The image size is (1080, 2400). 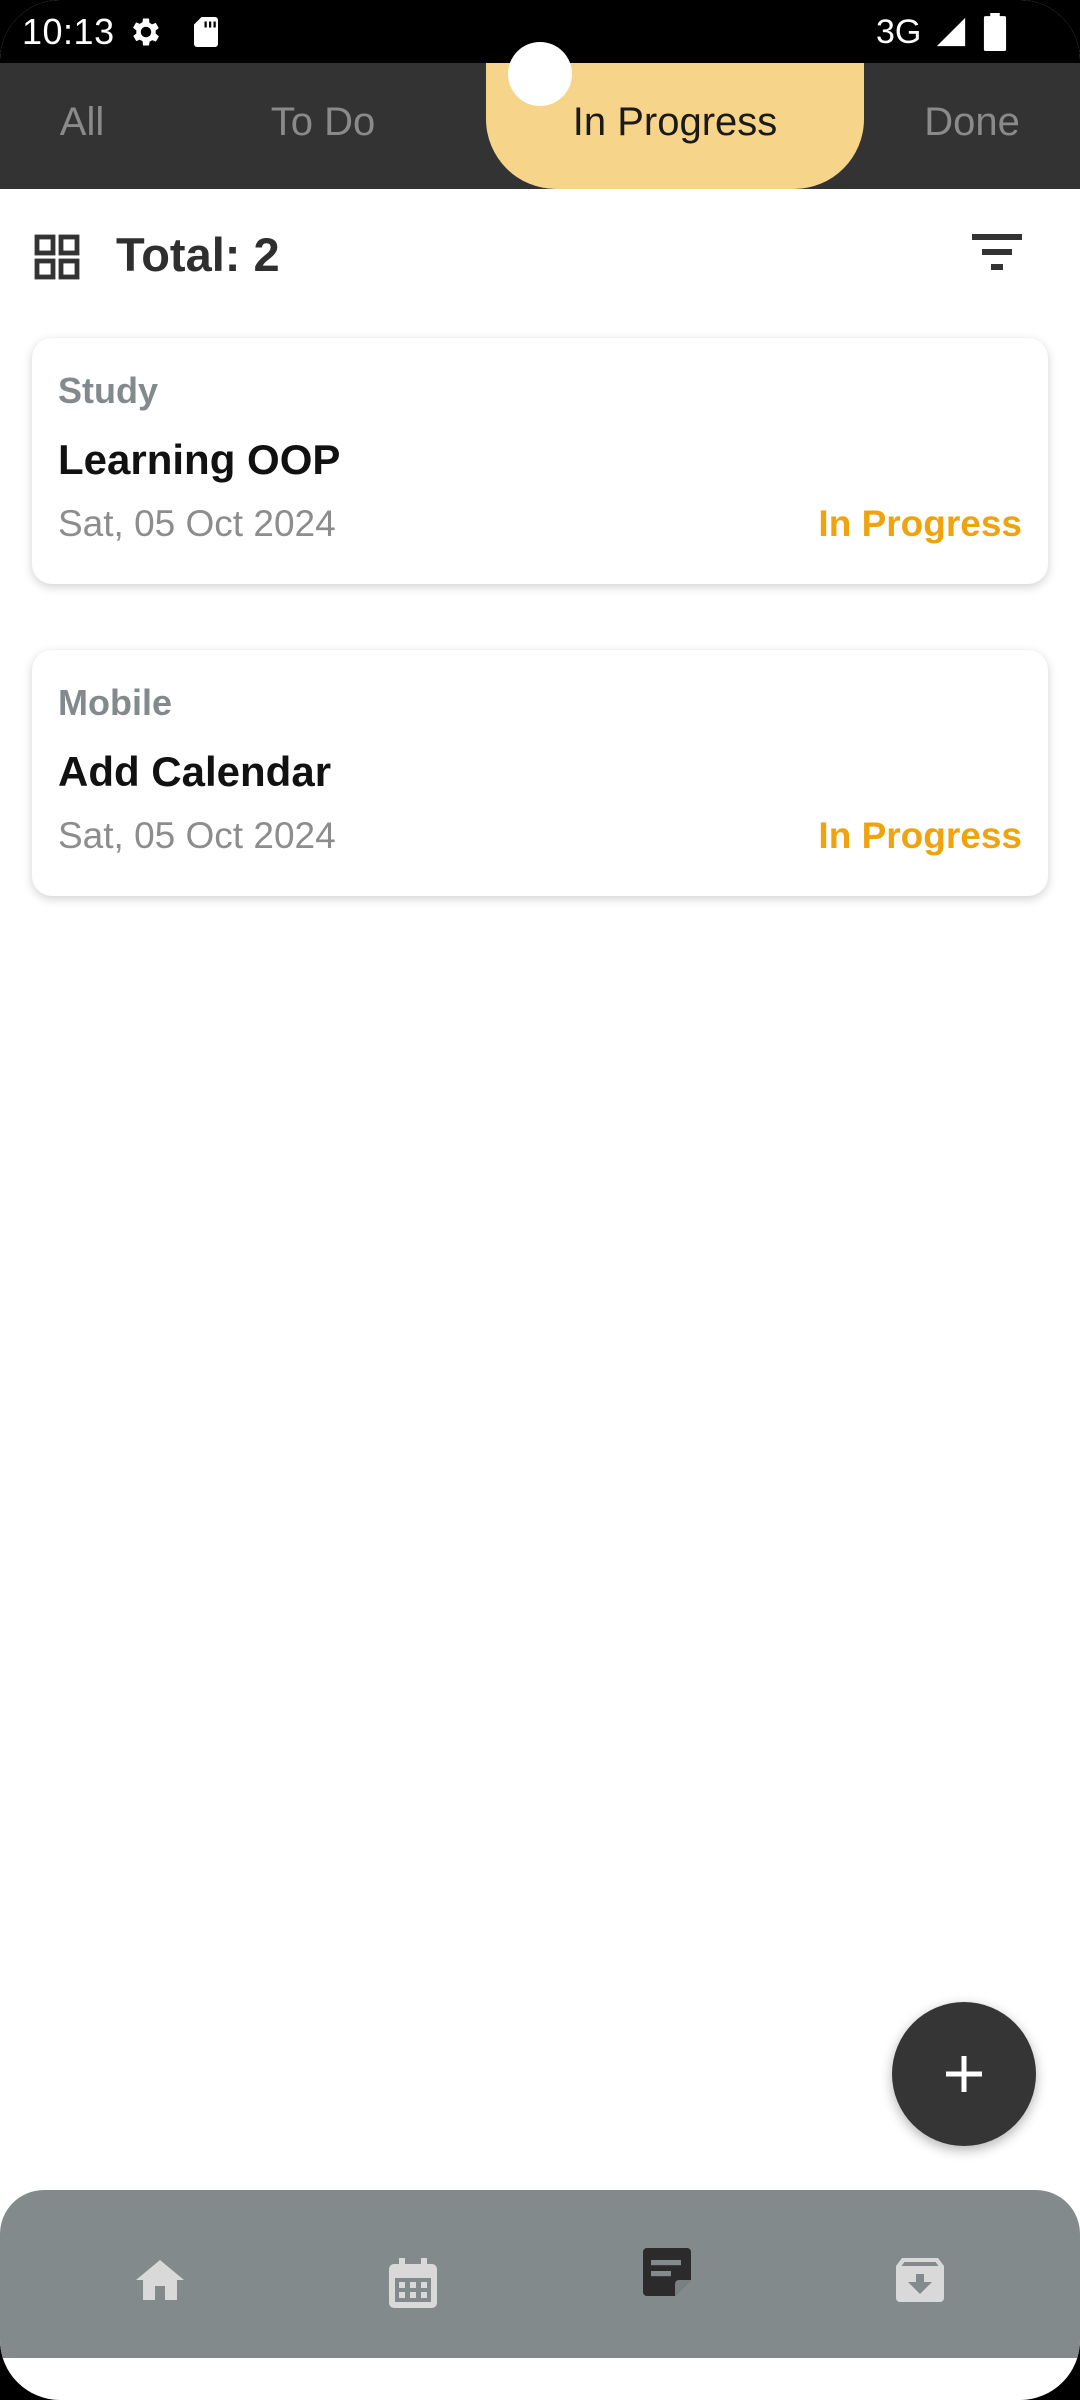 What do you see at coordinates (206, 32) in the screenshot?
I see `sd-card-icon` at bounding box center [206, 32].